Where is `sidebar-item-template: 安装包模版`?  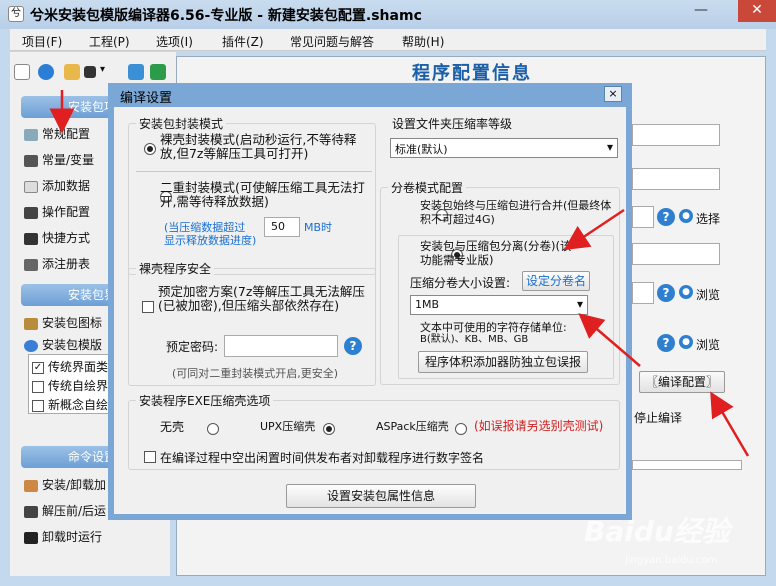 sidebar-item-template: 安装包模版 is located at coordinates (63, 344).